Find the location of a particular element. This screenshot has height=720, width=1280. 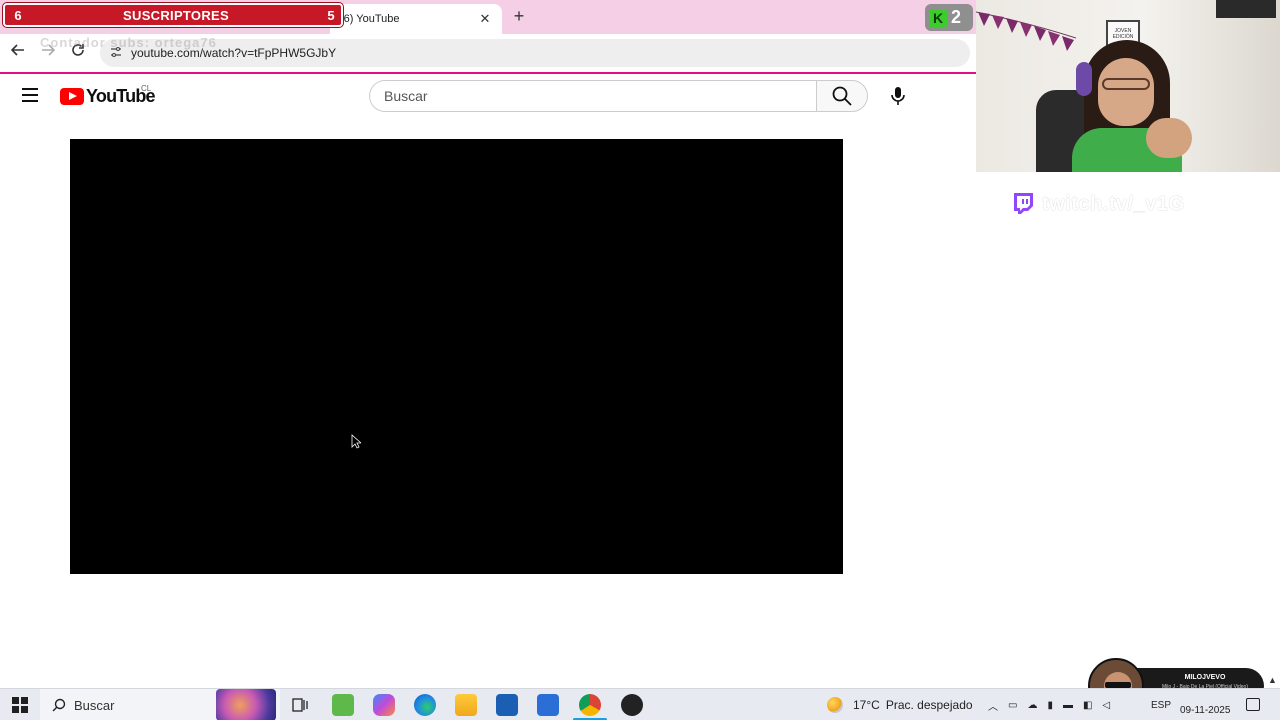

tab-youtube: (6) YouTube ✕ is located at coordinates (416, 19).